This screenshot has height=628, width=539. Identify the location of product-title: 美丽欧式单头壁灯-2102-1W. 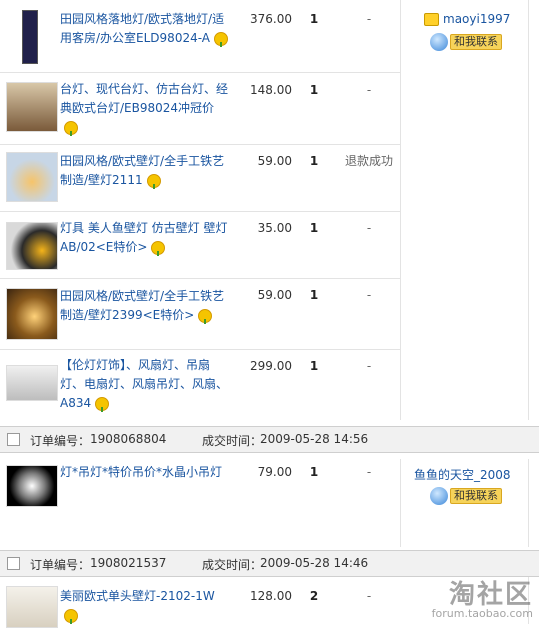
(137, 596).